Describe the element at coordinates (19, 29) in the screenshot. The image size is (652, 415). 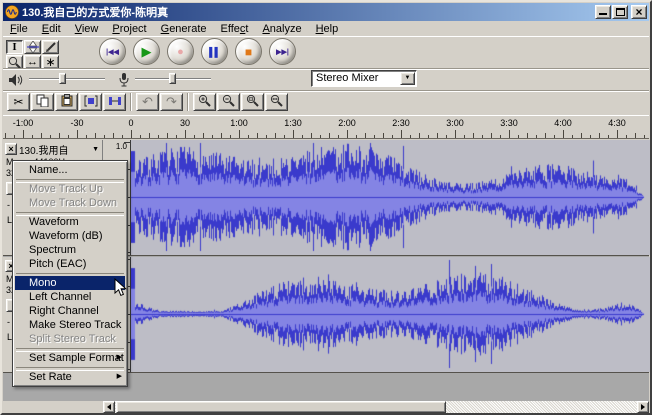
I see `menu-file: File` at that location.